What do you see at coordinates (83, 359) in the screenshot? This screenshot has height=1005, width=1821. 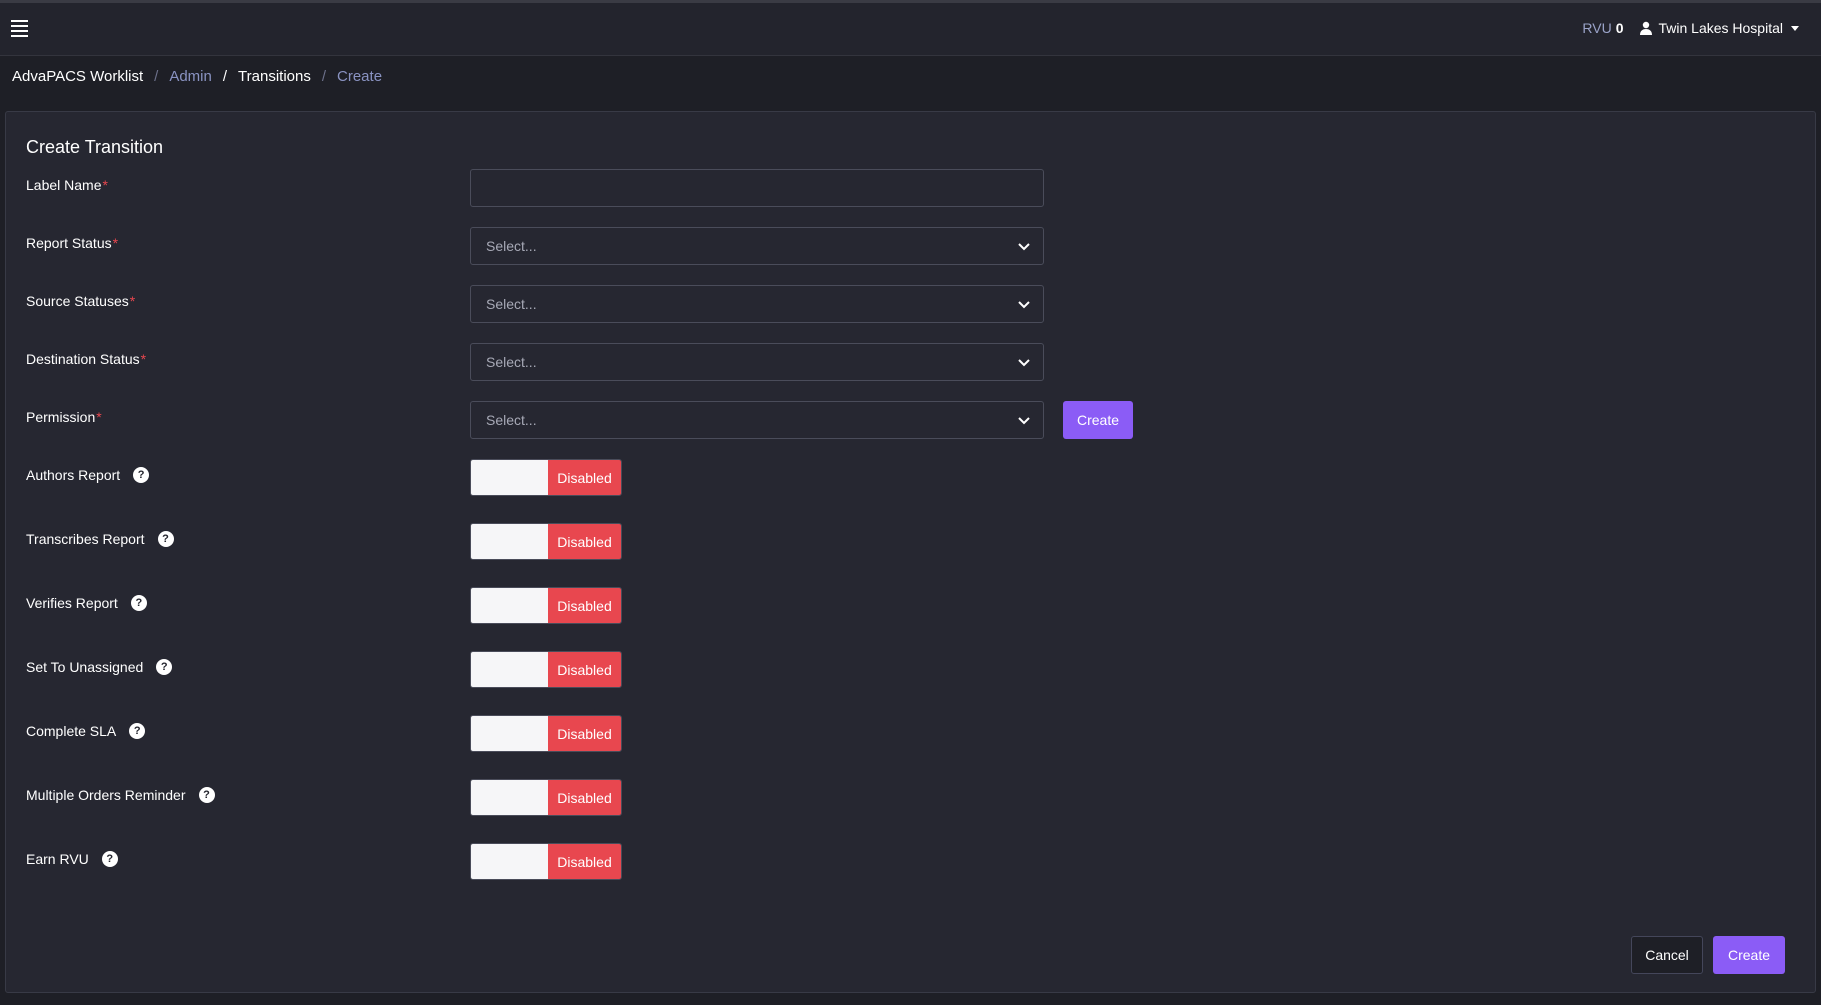 I see `destination-status-text: Destination Status` at bounding box center [83, 359].